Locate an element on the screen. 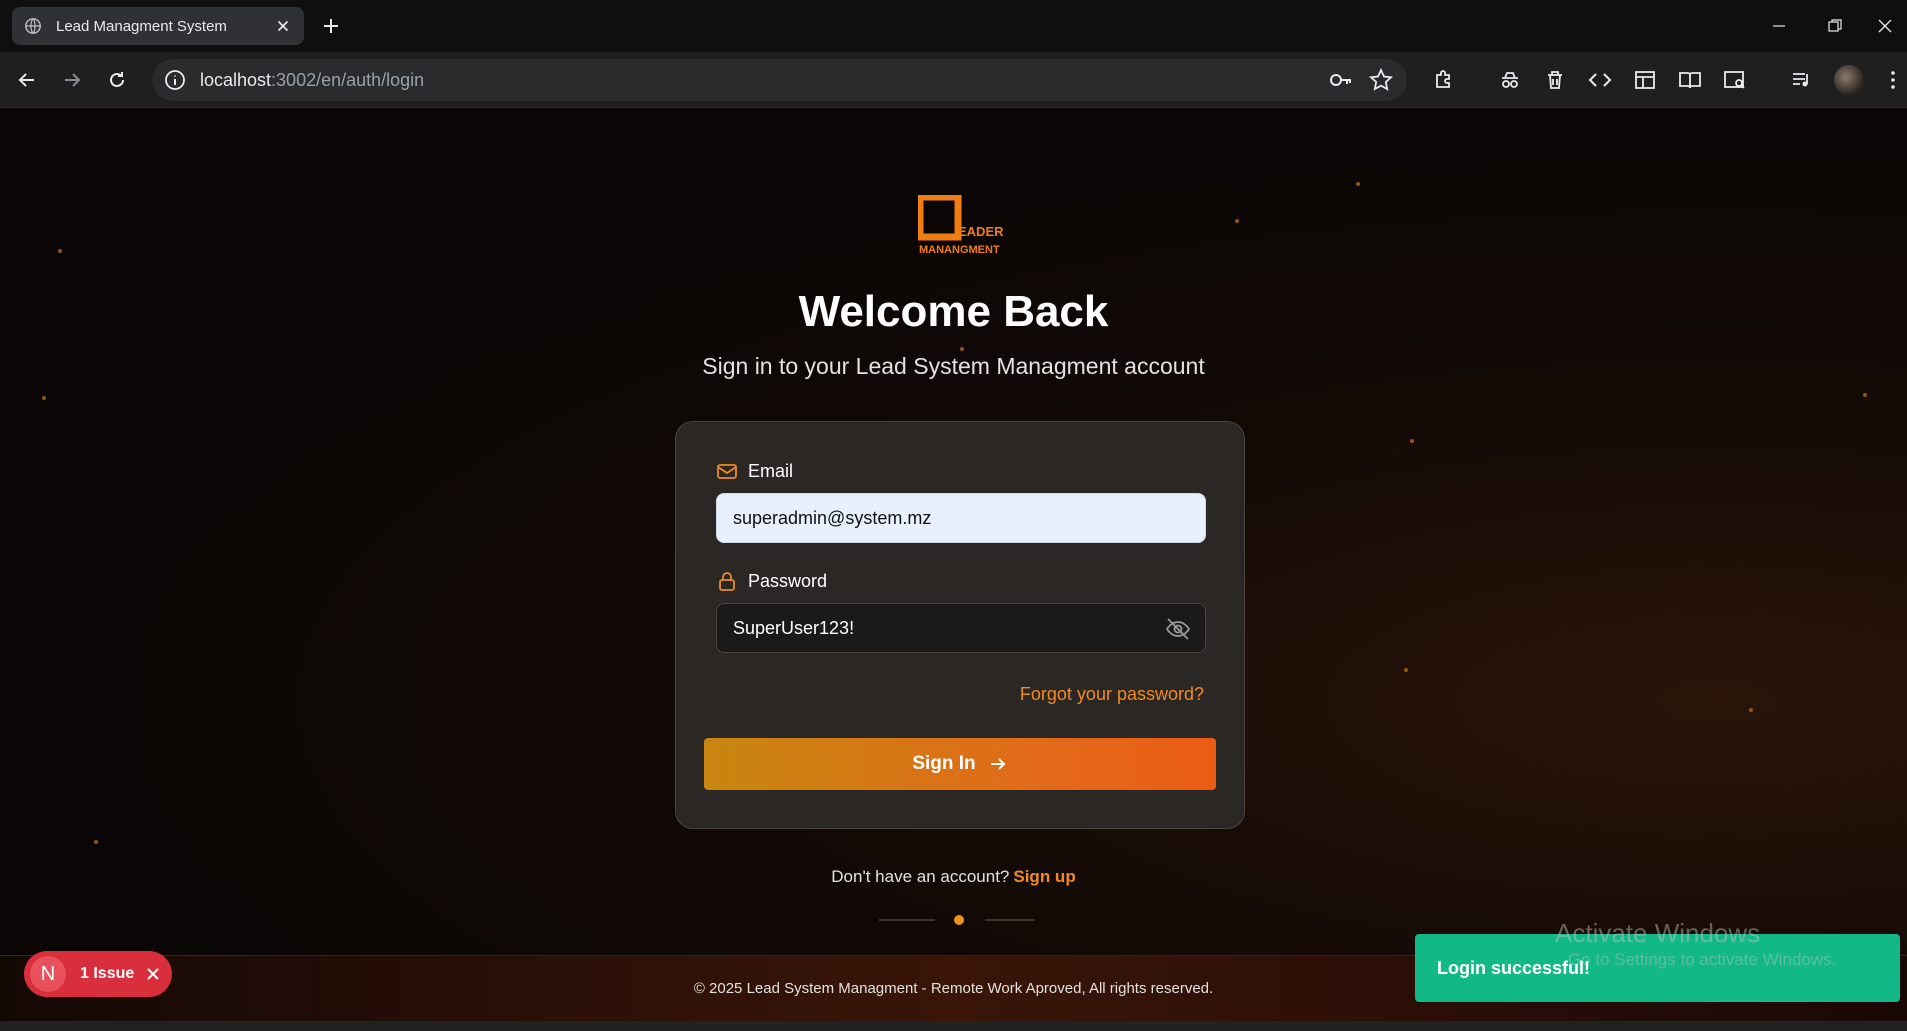  issues-count-label: 1 Issue is located at coordinates (107, 973).